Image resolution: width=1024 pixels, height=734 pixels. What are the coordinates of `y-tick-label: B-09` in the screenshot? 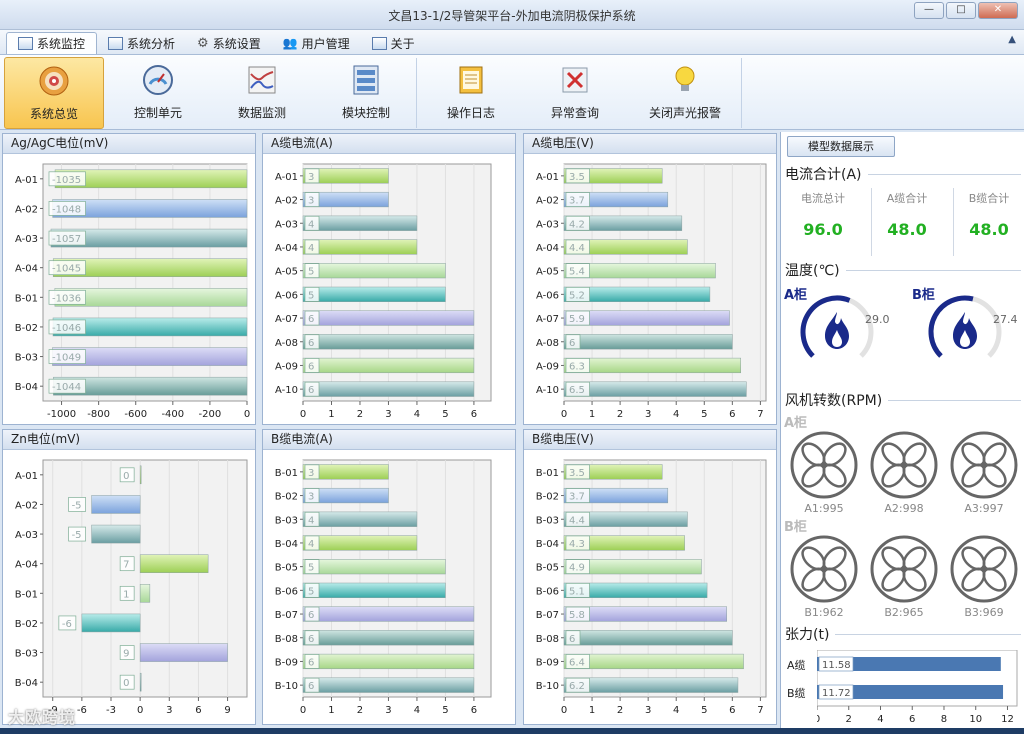 It's located at (286, 662).